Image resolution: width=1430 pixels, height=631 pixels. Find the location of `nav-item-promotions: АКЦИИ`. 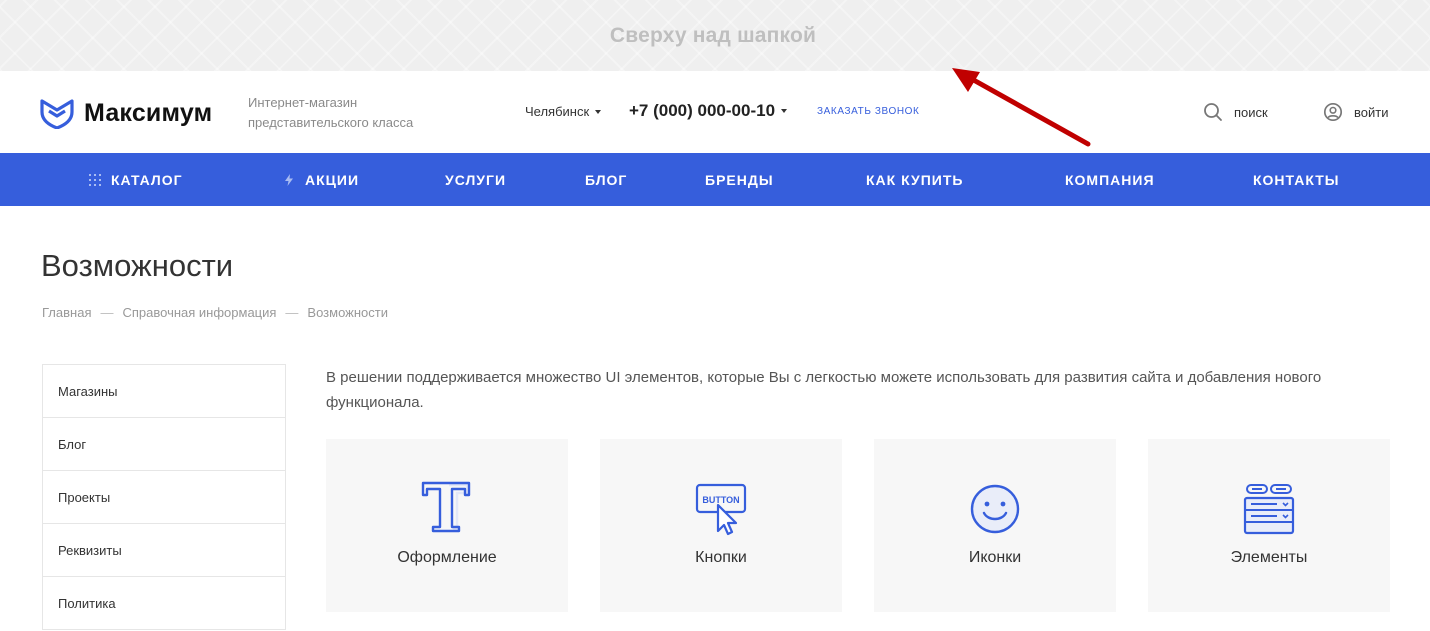

nav-item-promotions: АКЦИИ is located at coordinates (321, 179).